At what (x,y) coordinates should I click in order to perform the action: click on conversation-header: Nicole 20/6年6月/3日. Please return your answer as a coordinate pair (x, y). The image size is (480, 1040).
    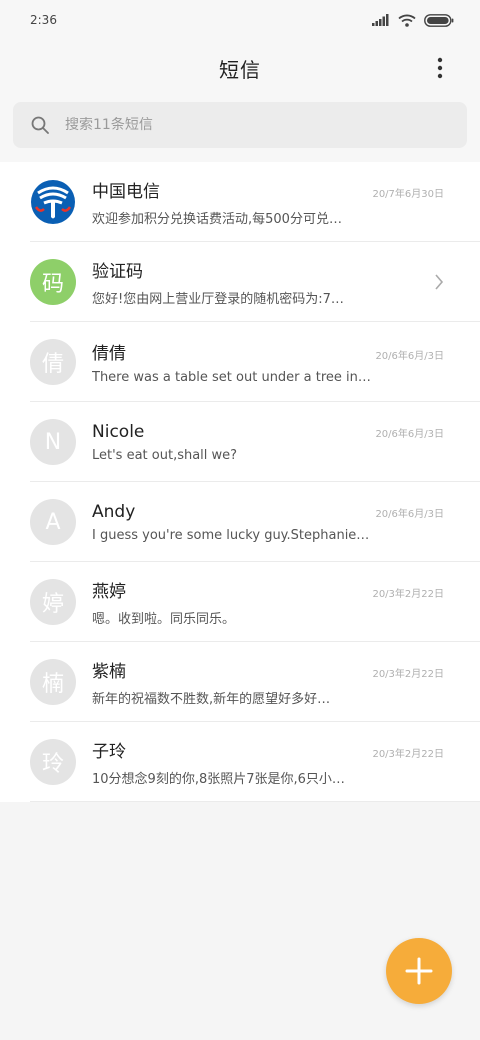
    Looking at the image, I should click on (268, 432).